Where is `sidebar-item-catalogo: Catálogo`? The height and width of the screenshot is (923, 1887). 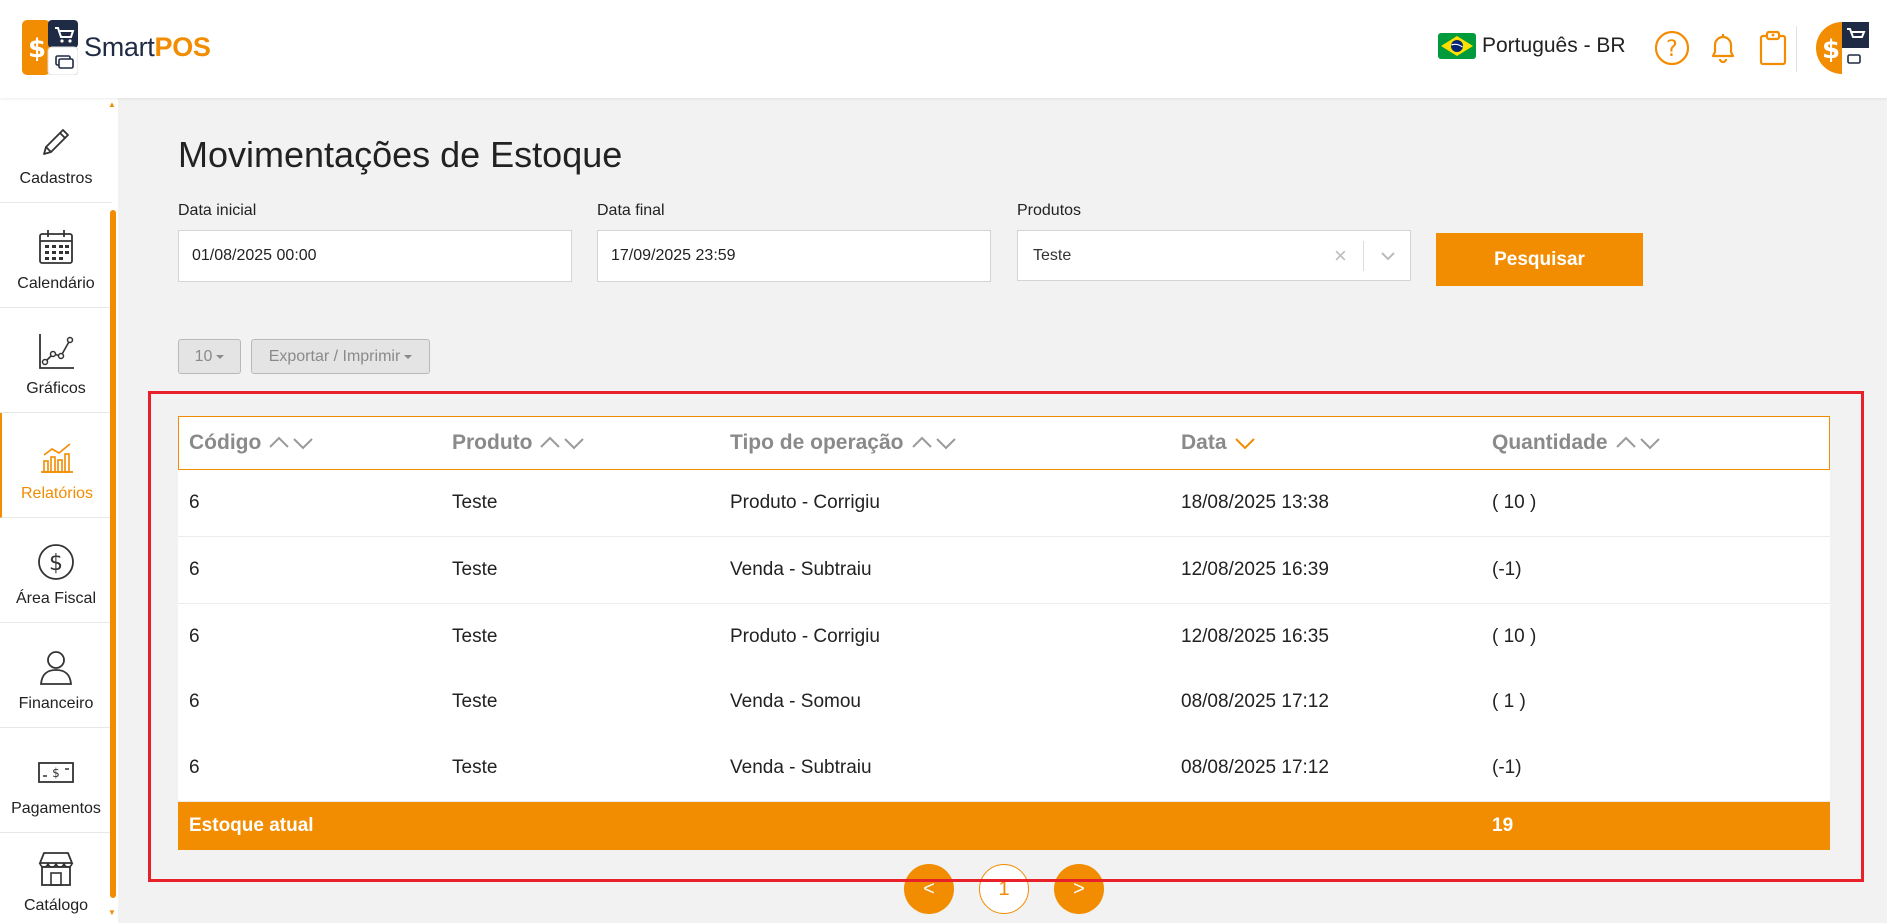
sidebar-item-catalogo: Catálogo is located at coordinates (56, 878).